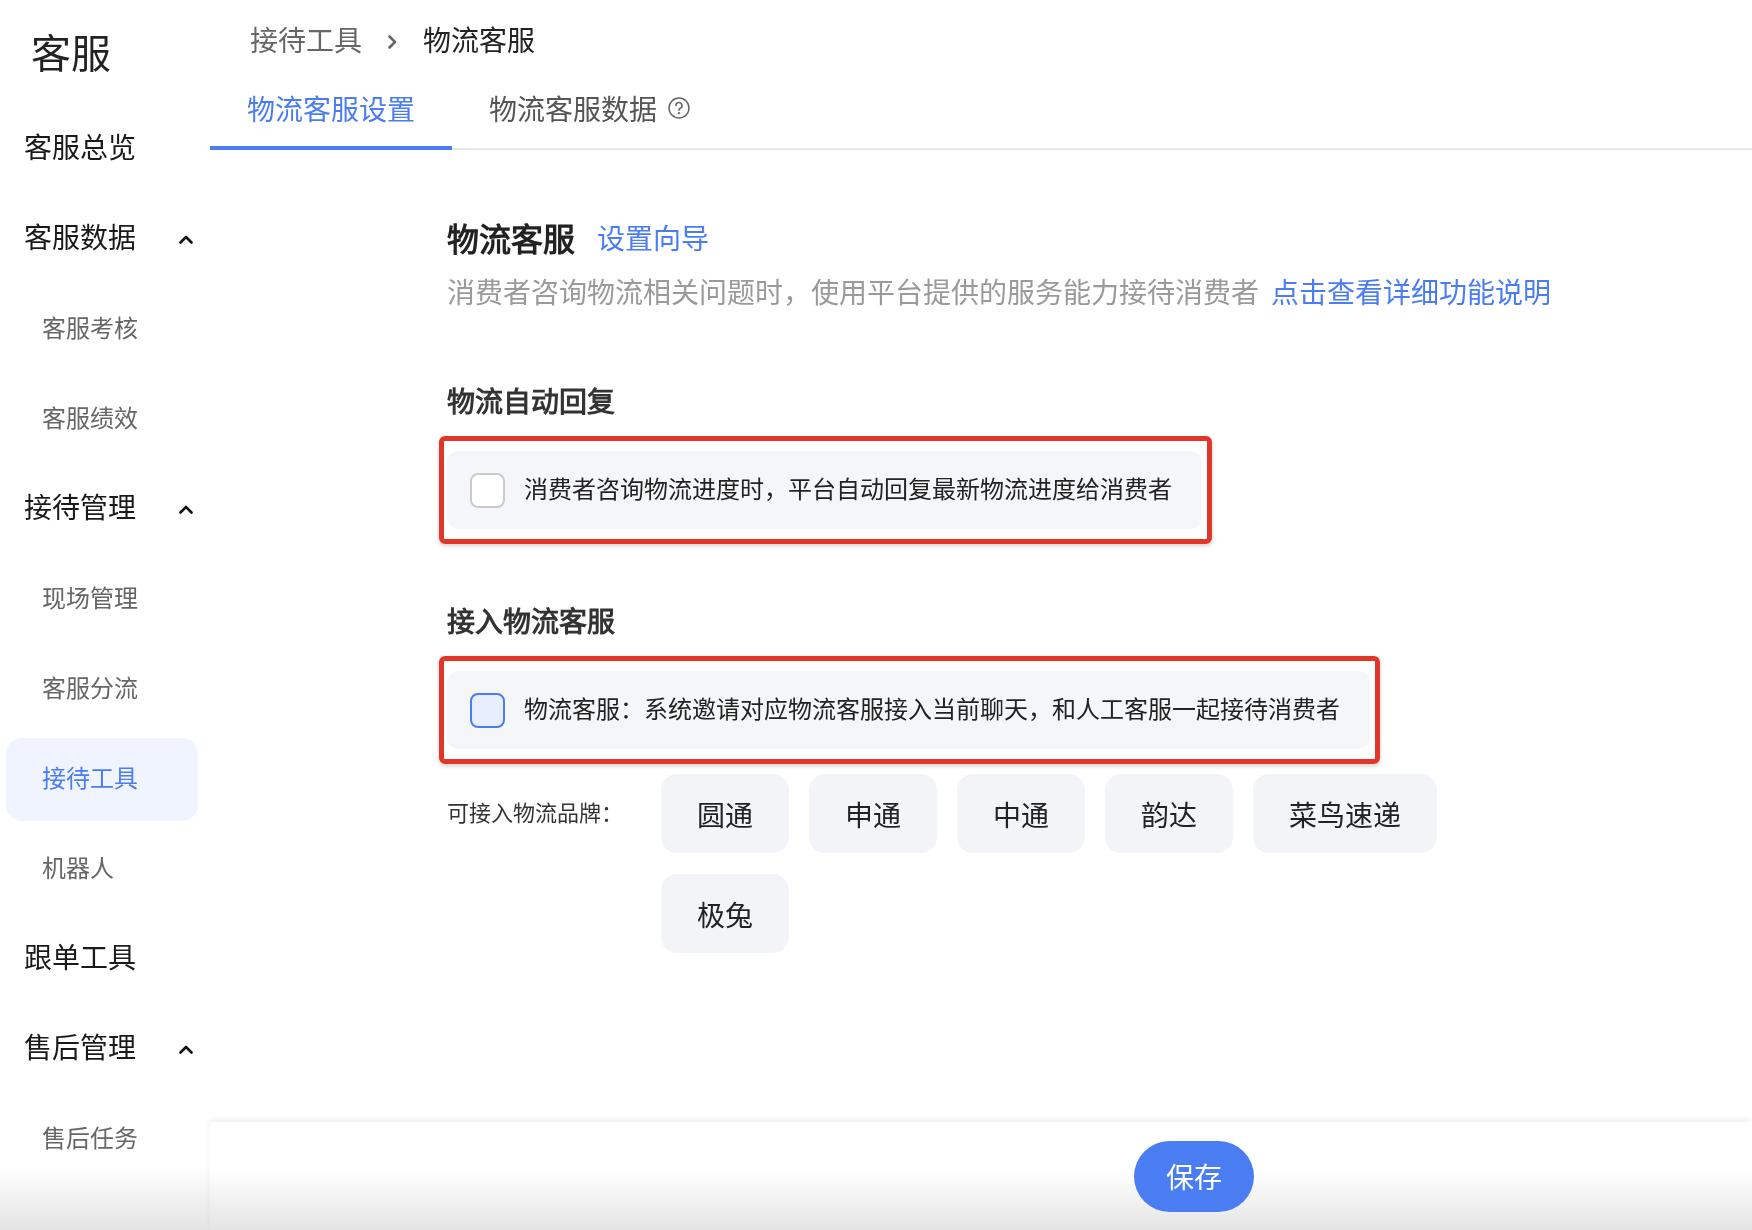 The image size is (1752, 1230). I want to click on page-title: 物流客服, so click(511, 240).